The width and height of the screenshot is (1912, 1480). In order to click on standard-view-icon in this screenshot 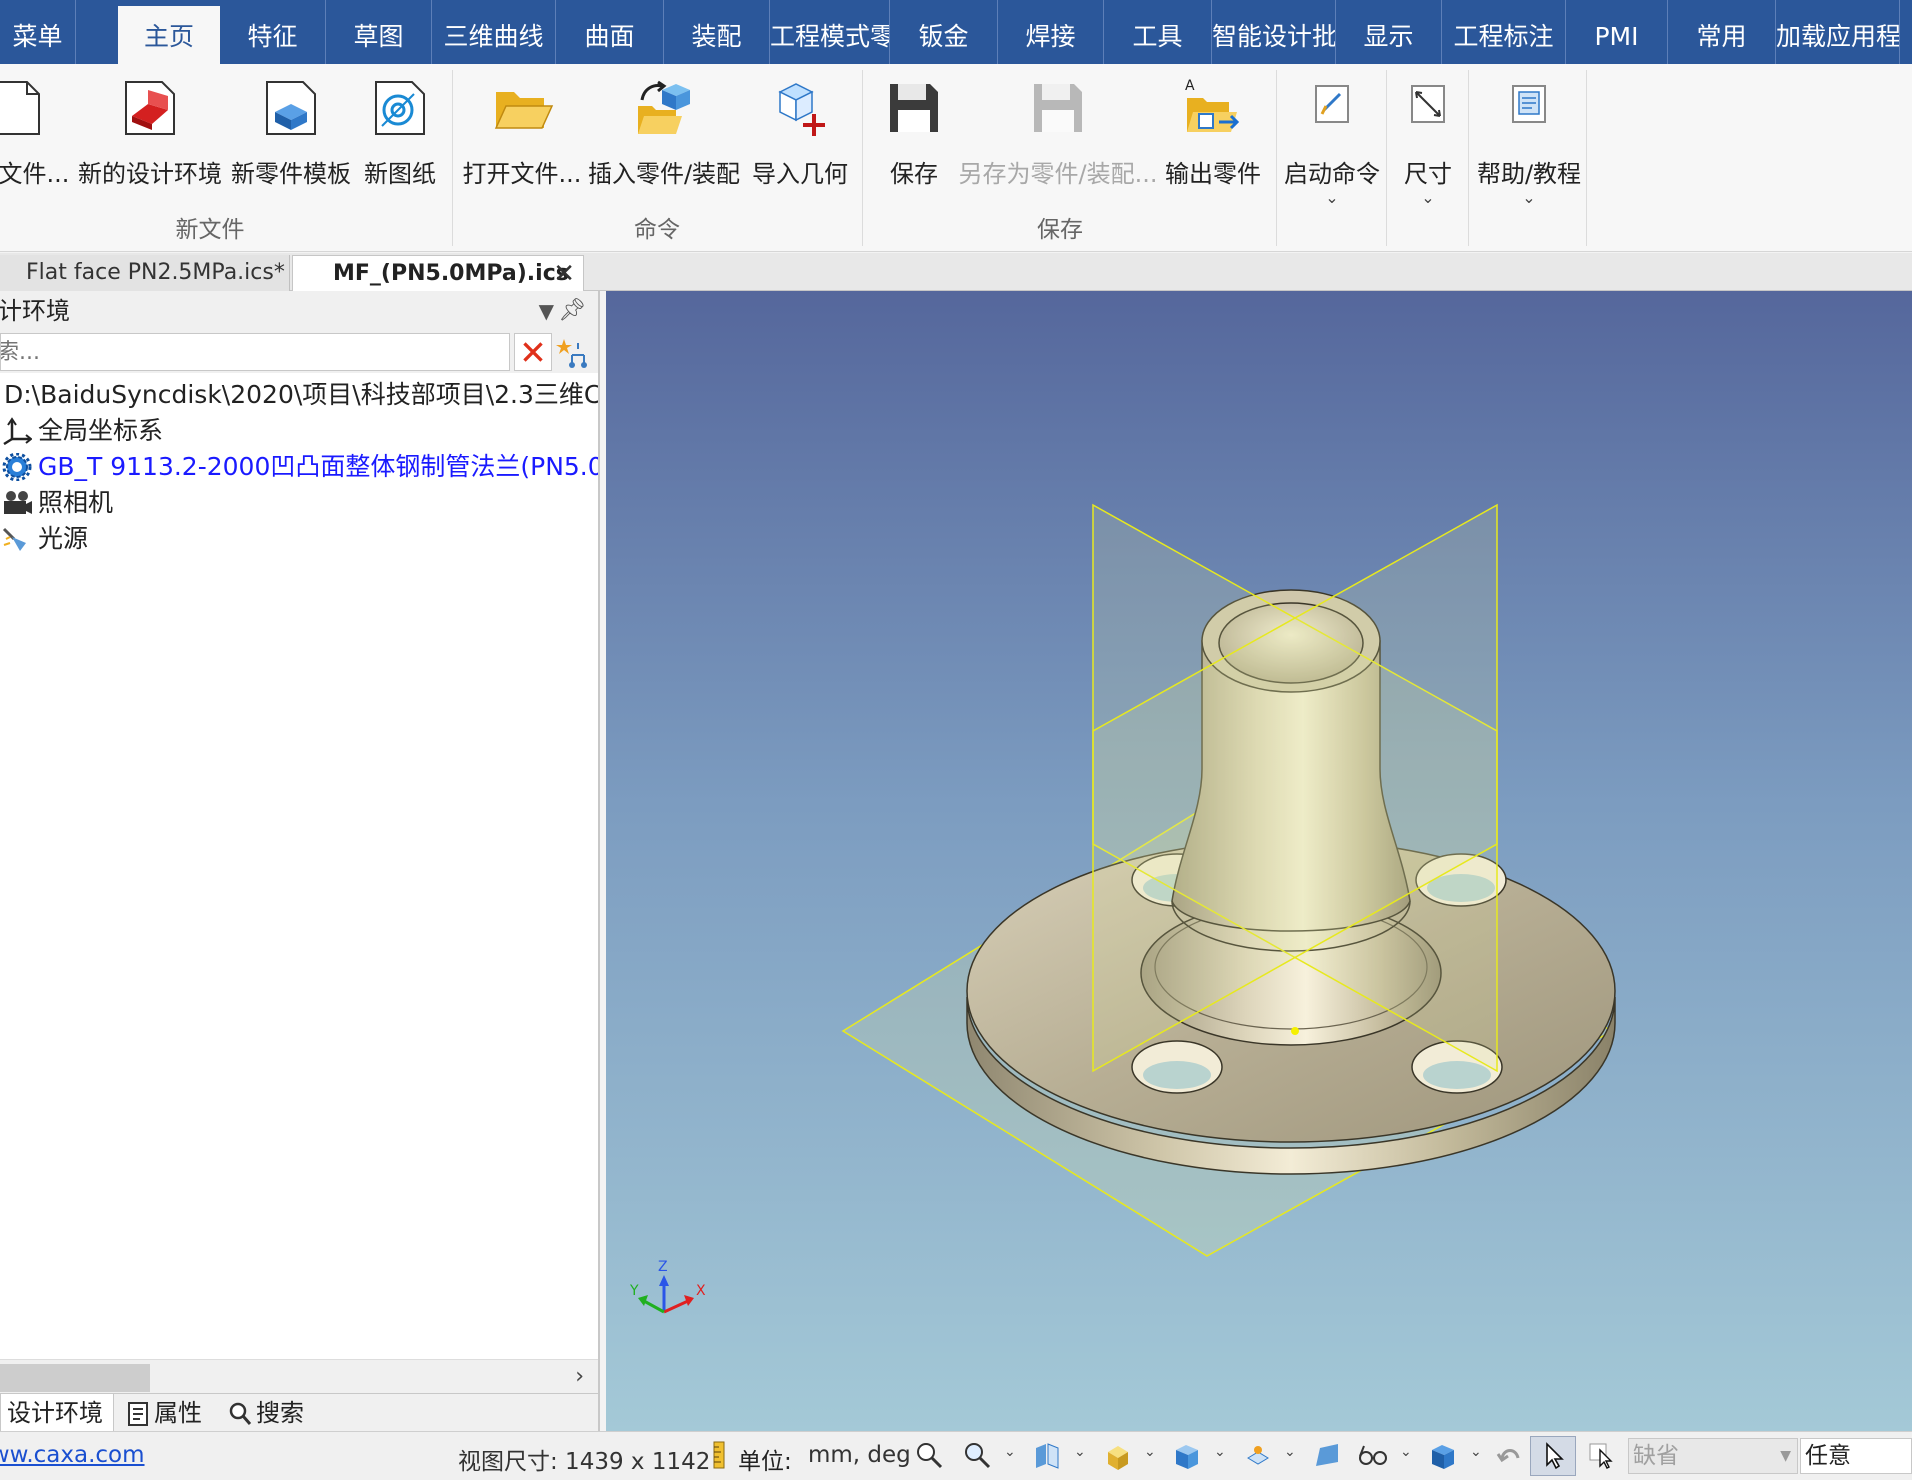, I will do `click(1187, 1455)`.